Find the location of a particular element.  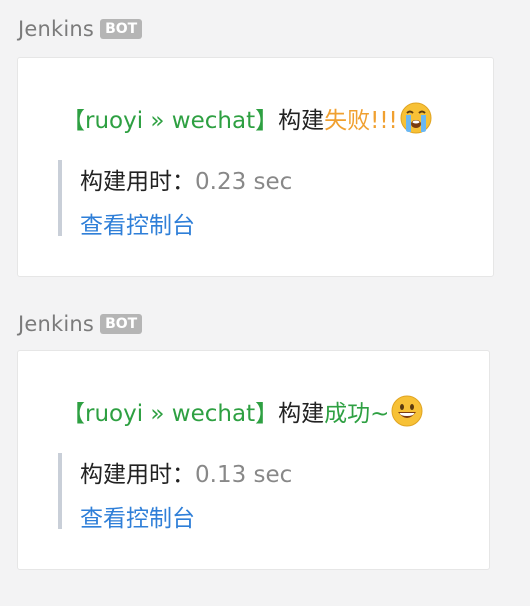

grinning-face-icon is located at coordinates (407, 411).